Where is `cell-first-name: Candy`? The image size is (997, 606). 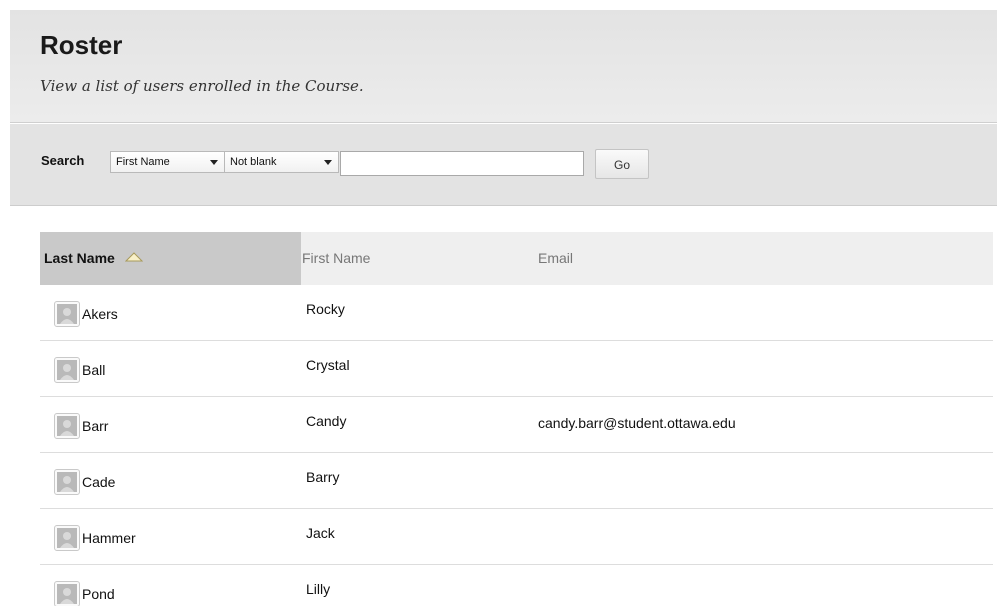
cell-first-name: Candy is located at coordinates (326, 421).